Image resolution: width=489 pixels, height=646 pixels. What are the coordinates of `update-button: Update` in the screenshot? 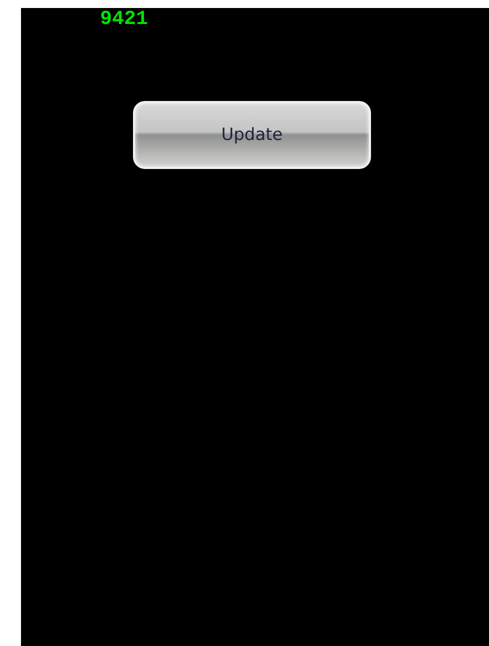 It's located at (252, 135).